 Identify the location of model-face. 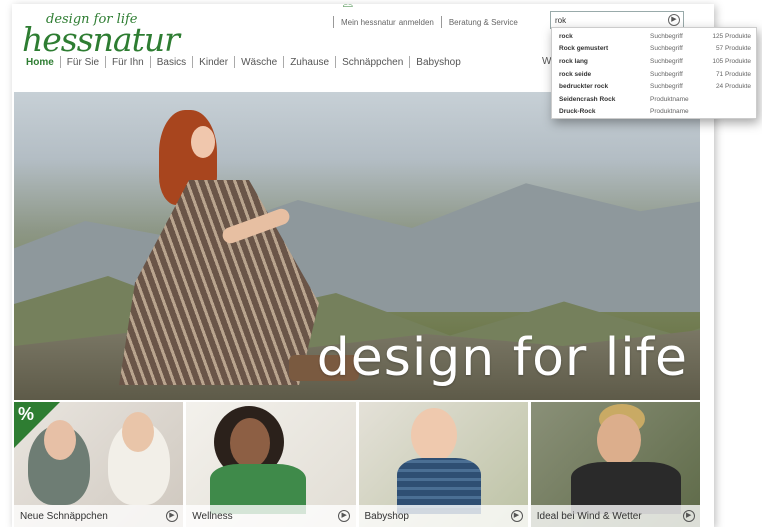
(203, 142).